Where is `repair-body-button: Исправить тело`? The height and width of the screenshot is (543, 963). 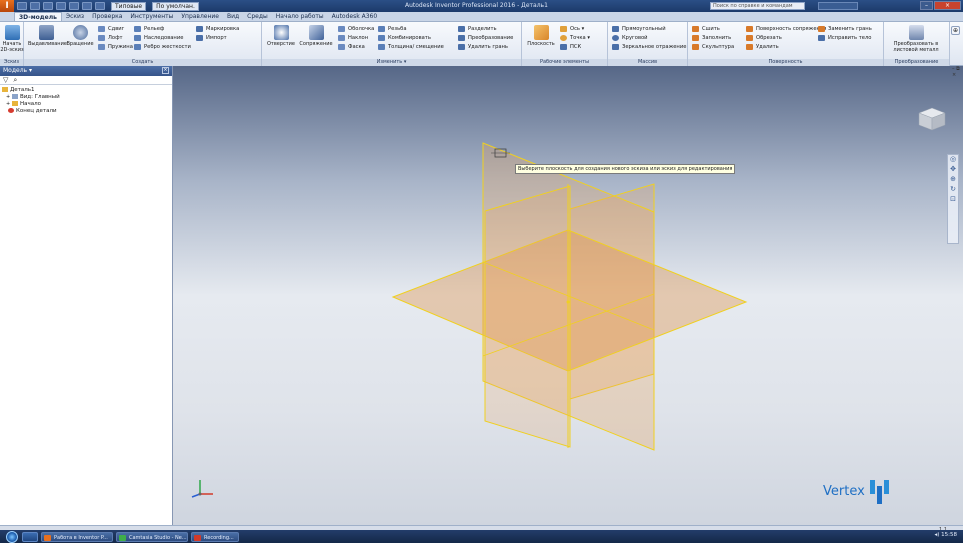
repair-body-button: Исправить тело is located at coordinates (844, 38).